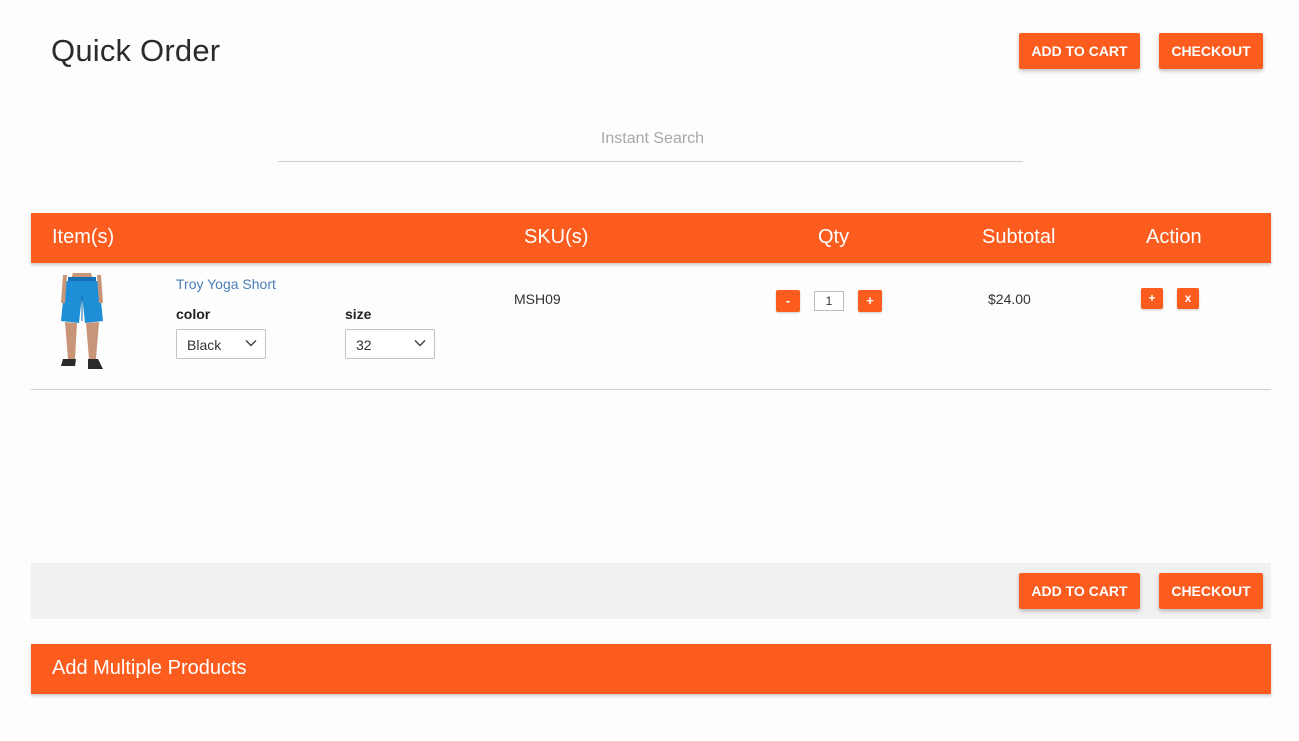 Image resolution: width=1299 pixels, height=741 pixels. Describe the element at coordinates (834, 237) in the screenshot. I see `header-qty: Qty` at that location.